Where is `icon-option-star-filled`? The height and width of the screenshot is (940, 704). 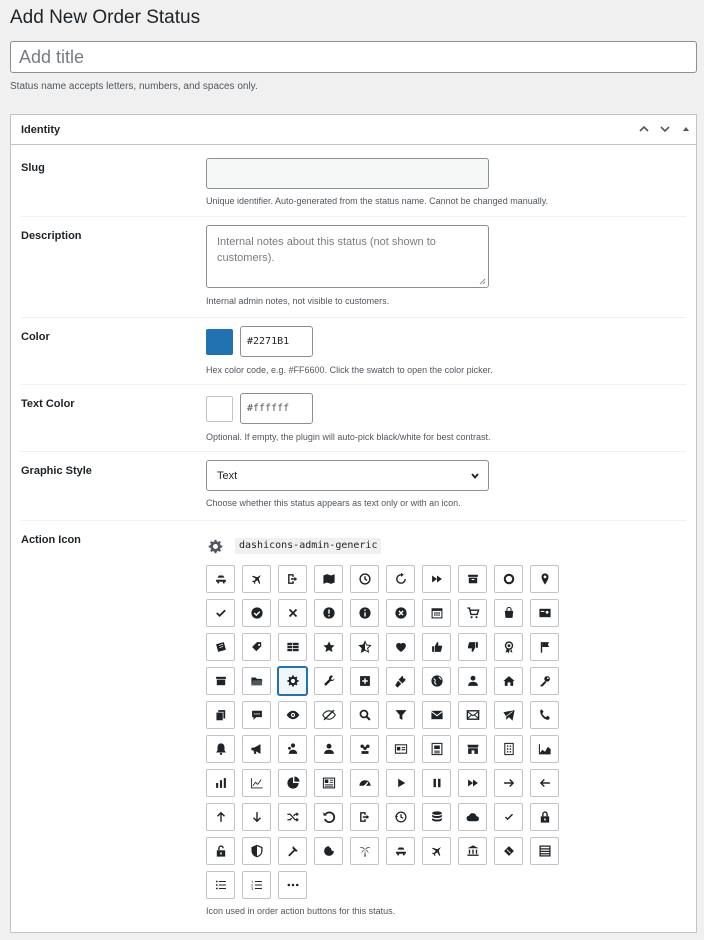 icon-option-star-filled is located at coordinates (328, 647).